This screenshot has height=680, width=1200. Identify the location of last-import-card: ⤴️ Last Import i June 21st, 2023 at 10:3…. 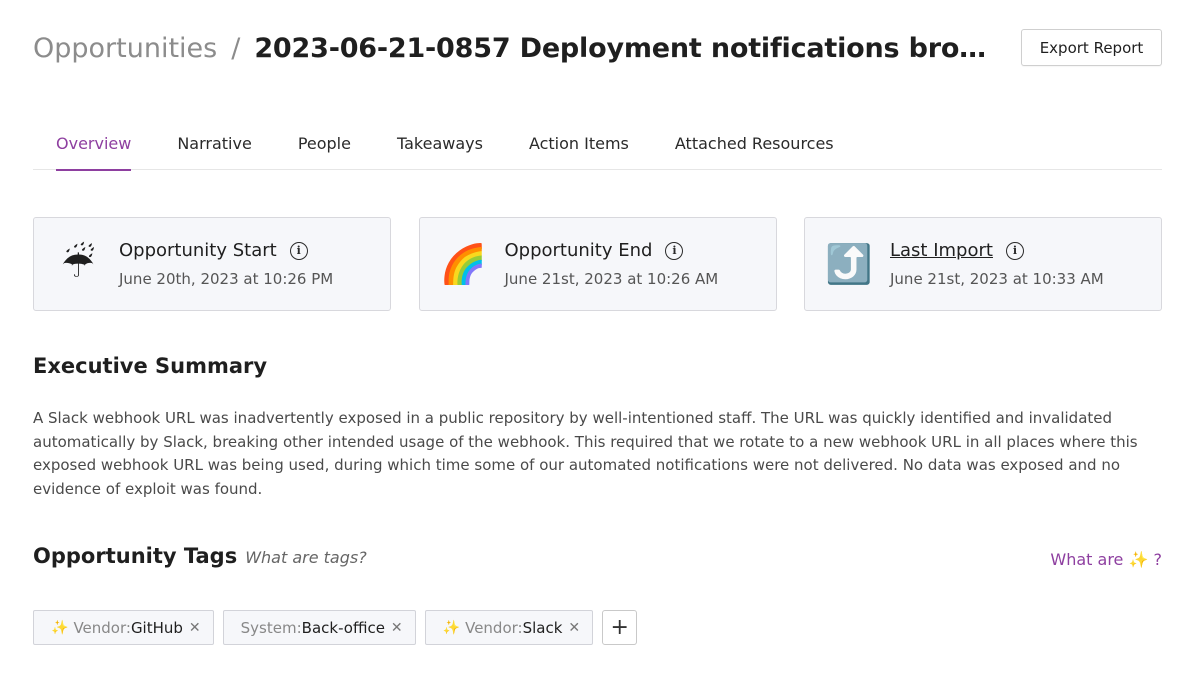
(983, 264).